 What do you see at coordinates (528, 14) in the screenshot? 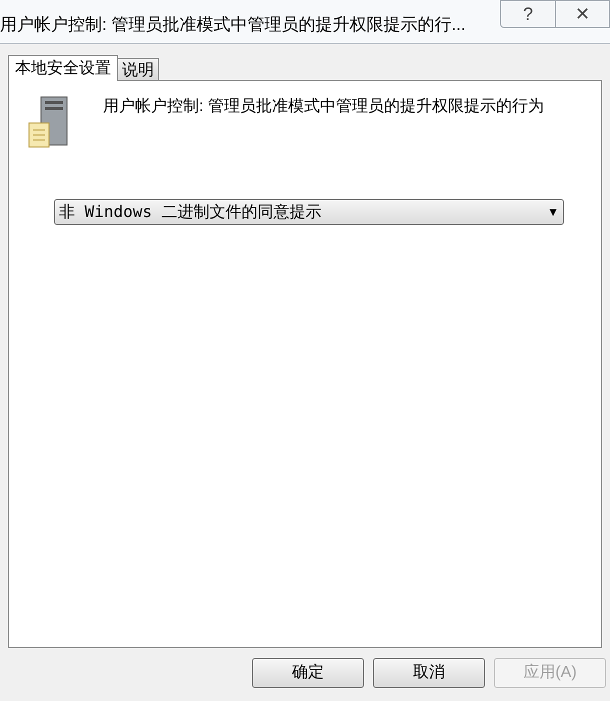
I see `help-button: ?` at bounding box center [528, 14].